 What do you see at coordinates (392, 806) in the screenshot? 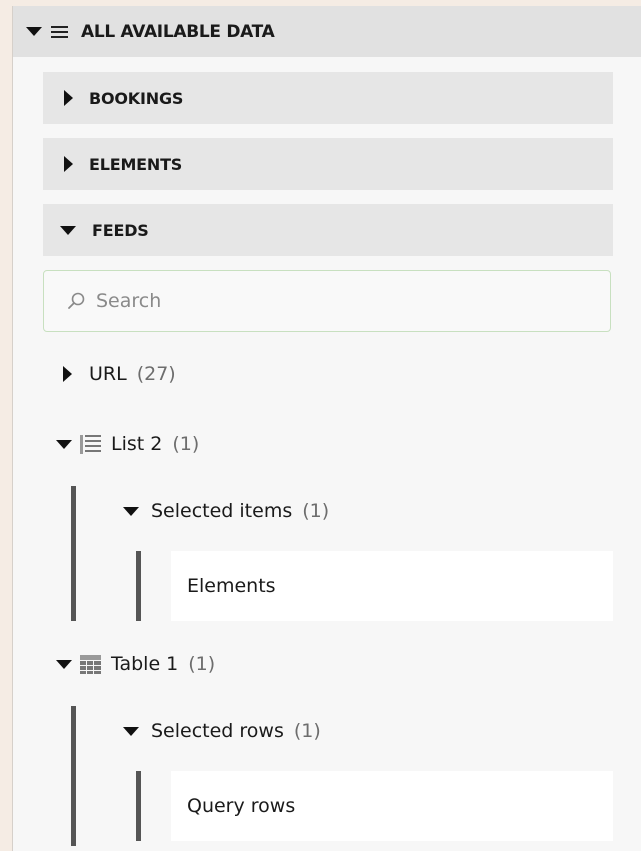
I see `tree-leaf-query-rows: Query rows` at bounding box center [392, 806].